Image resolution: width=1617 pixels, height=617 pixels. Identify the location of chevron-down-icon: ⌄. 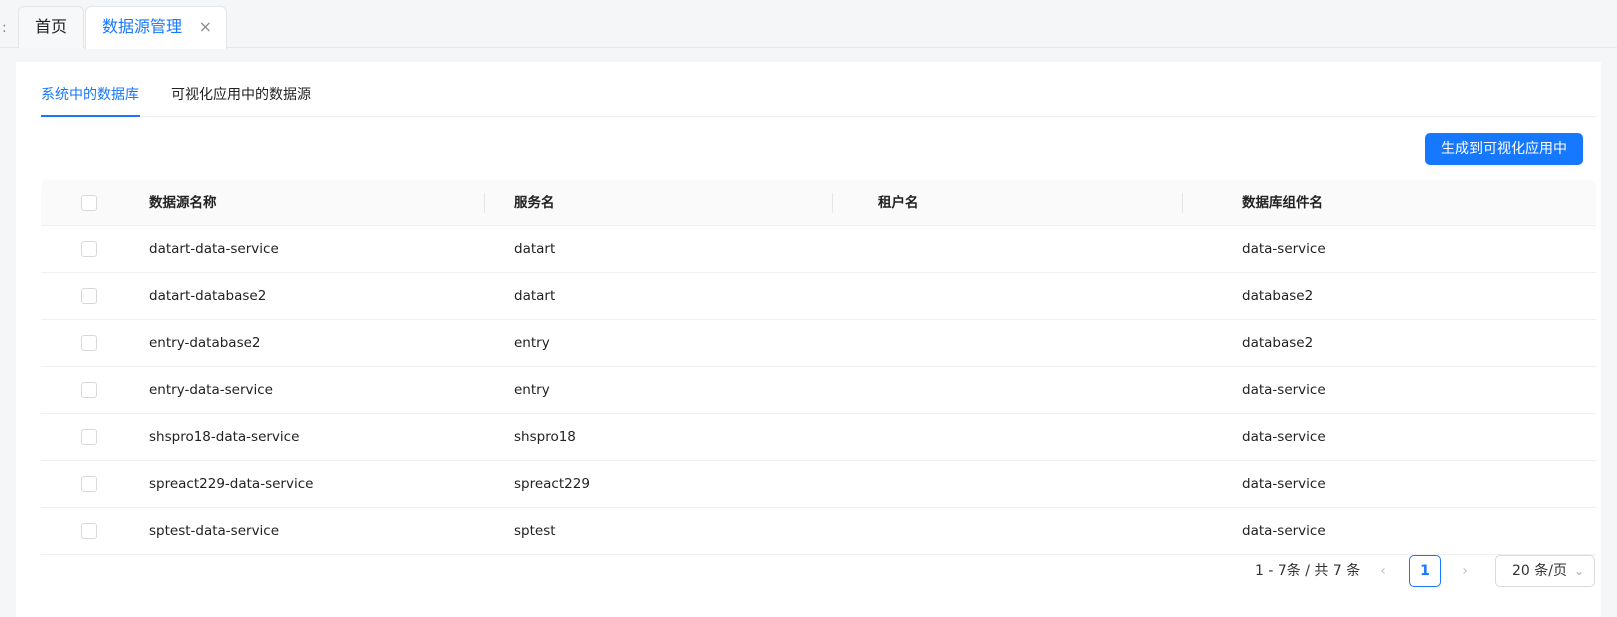
(1578, 571).